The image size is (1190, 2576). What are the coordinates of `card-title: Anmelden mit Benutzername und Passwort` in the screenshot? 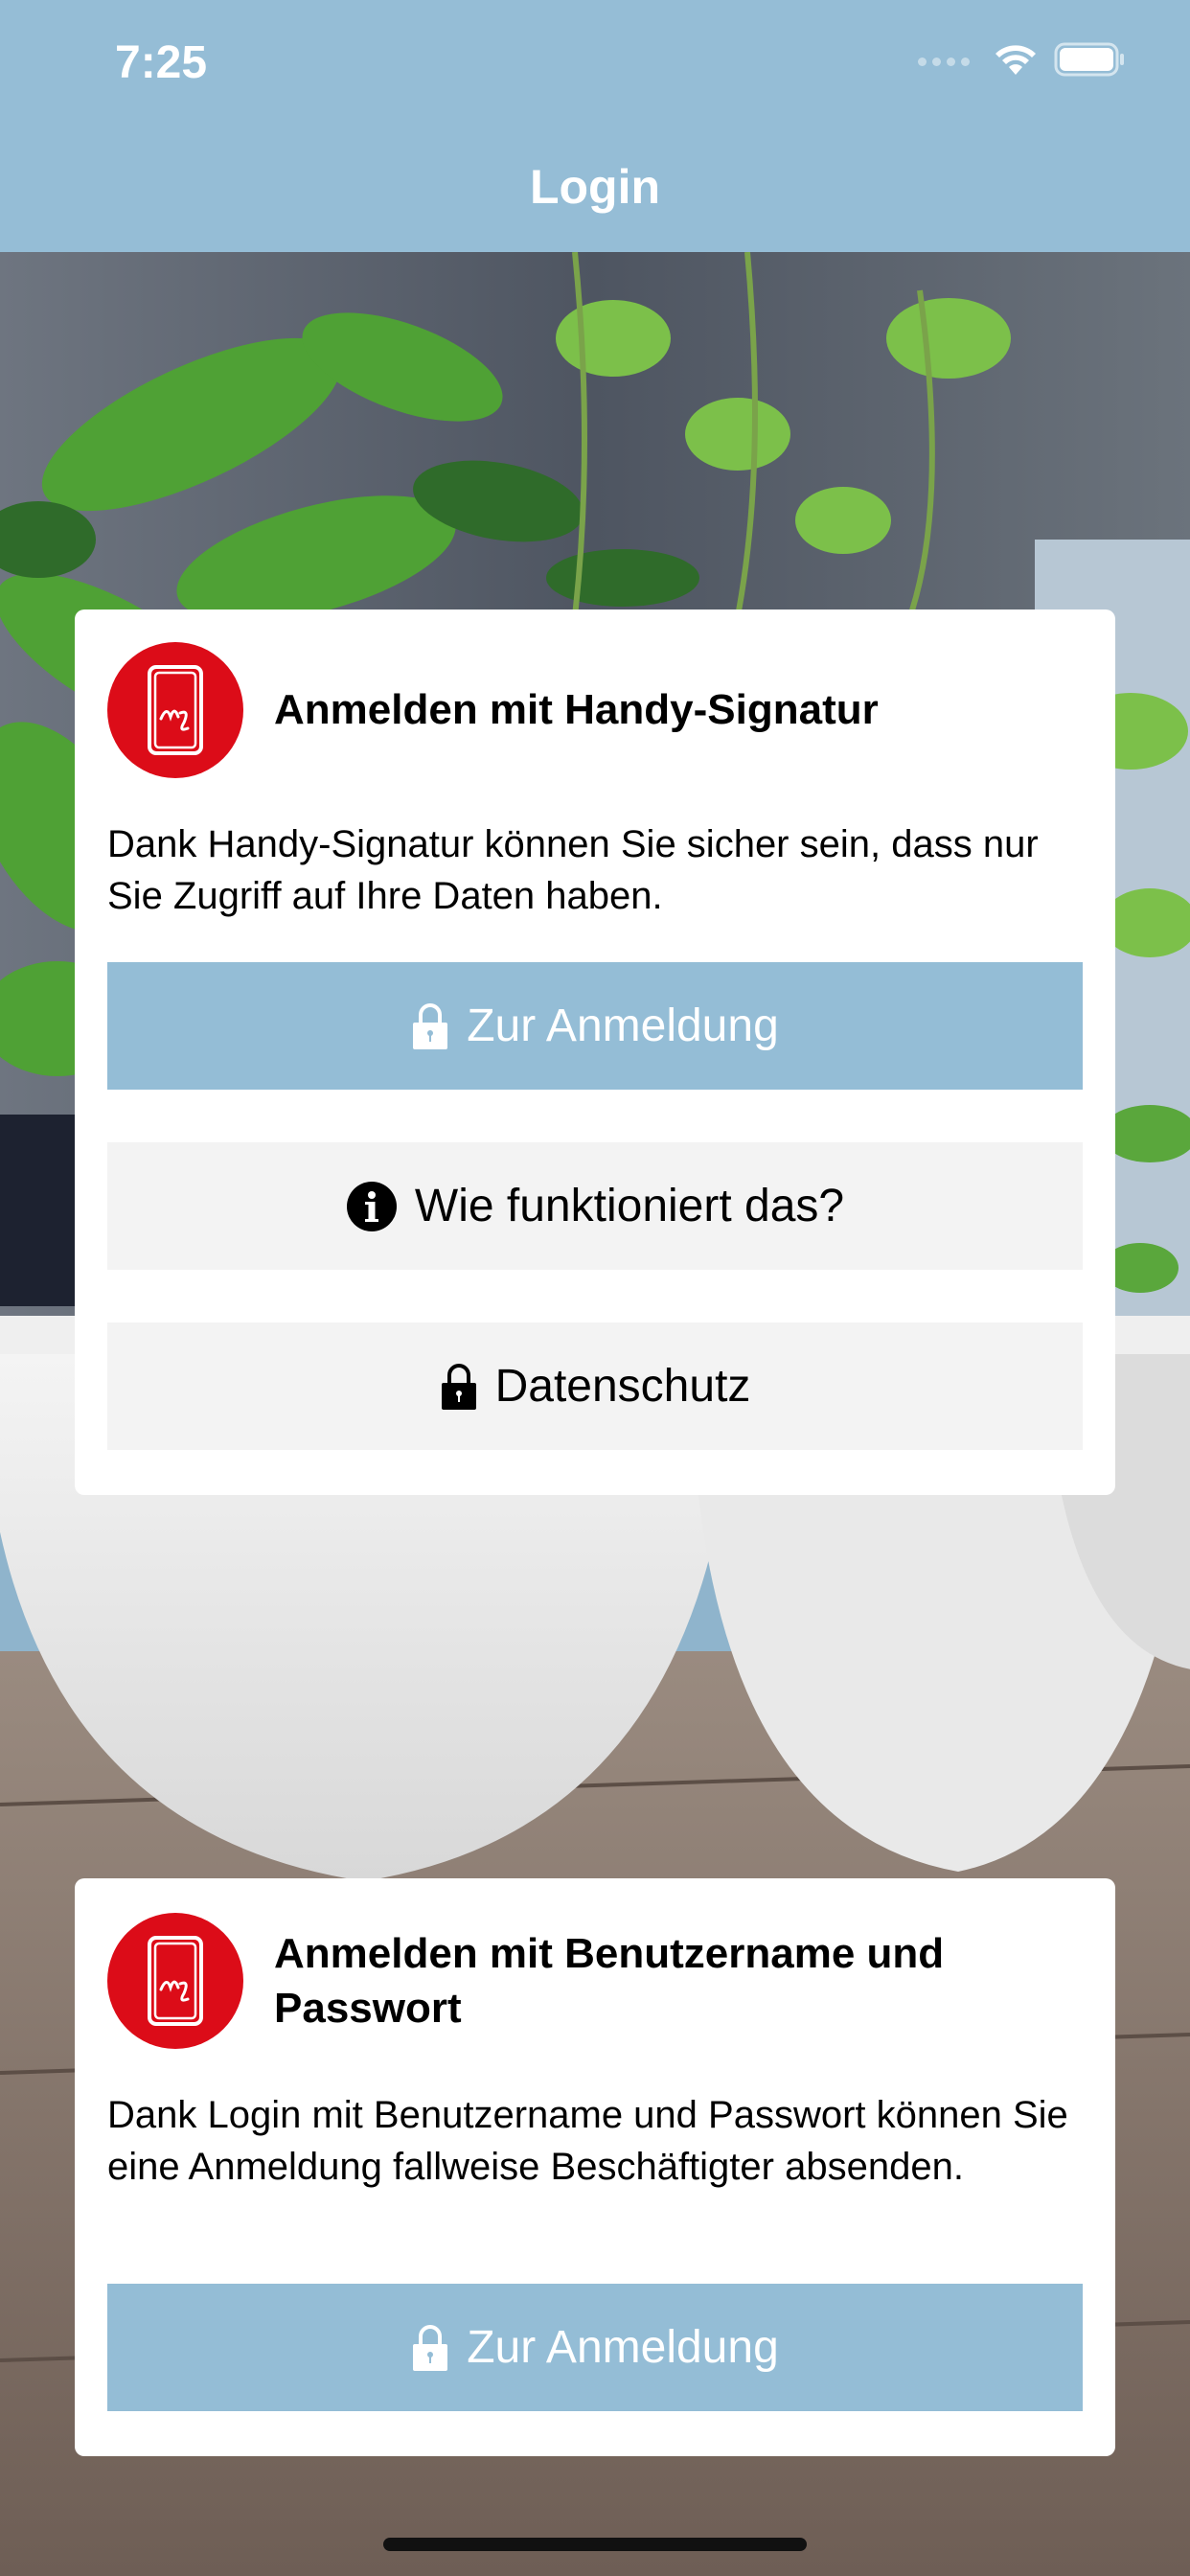 It's located at (609, 1981).